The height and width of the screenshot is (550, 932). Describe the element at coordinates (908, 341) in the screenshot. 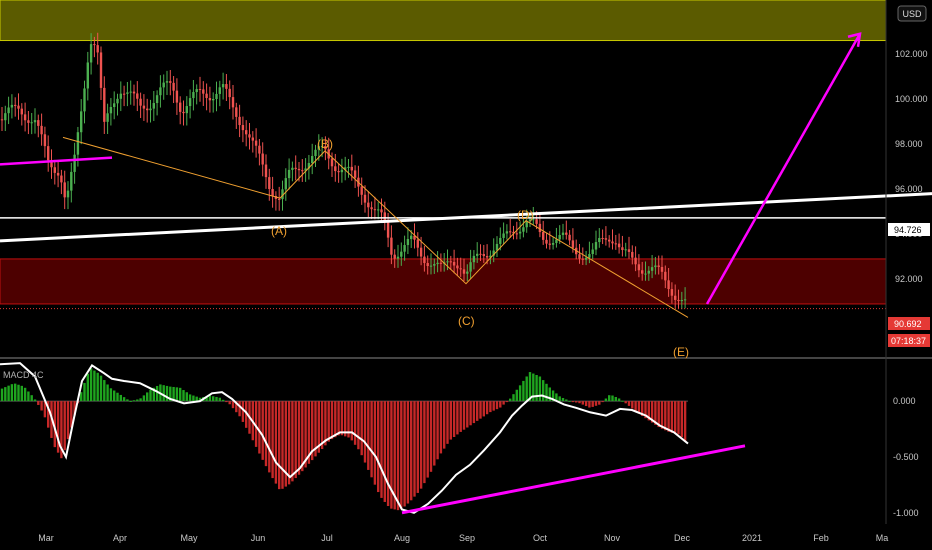

I see `countdown-label: 07:18:37` at that location.